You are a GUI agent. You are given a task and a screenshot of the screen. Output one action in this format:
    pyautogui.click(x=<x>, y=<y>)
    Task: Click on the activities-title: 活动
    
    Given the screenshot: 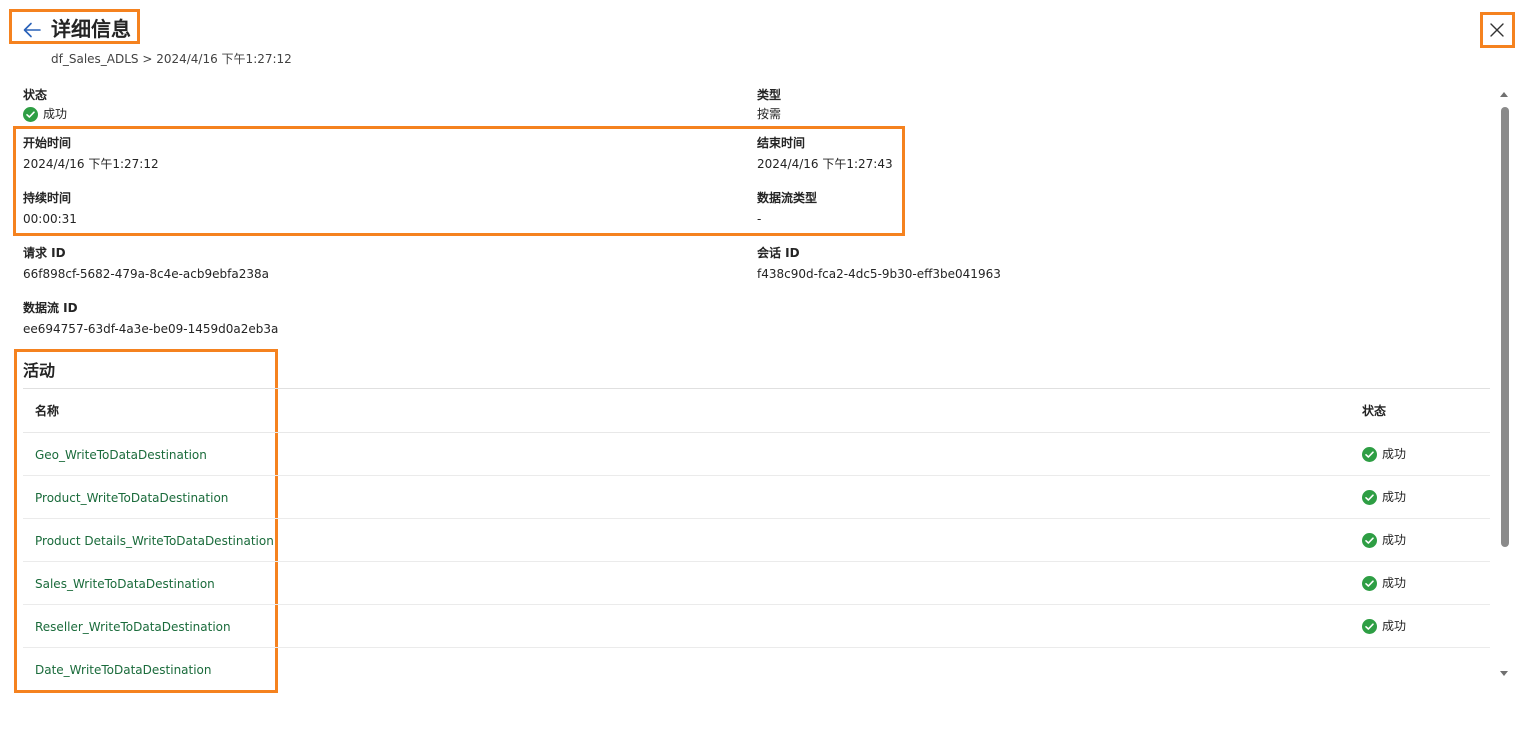 What is the action you would take?
    pyautogui.click(x=39, y=370)
    